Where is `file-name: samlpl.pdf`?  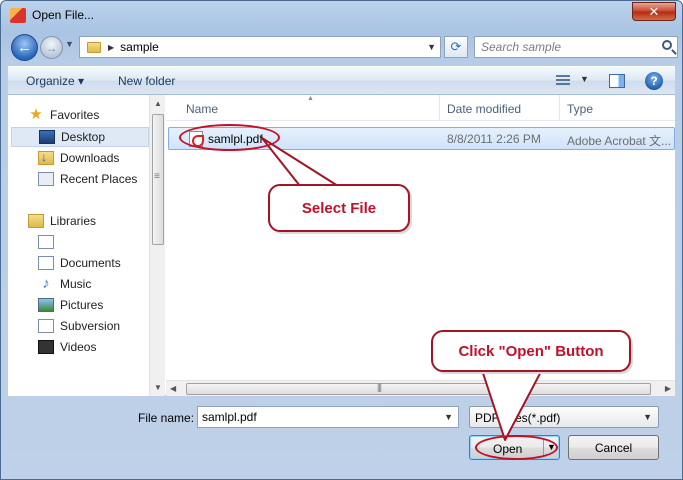 file-name: samlpl.pdf is located at coordinates (235, 139).